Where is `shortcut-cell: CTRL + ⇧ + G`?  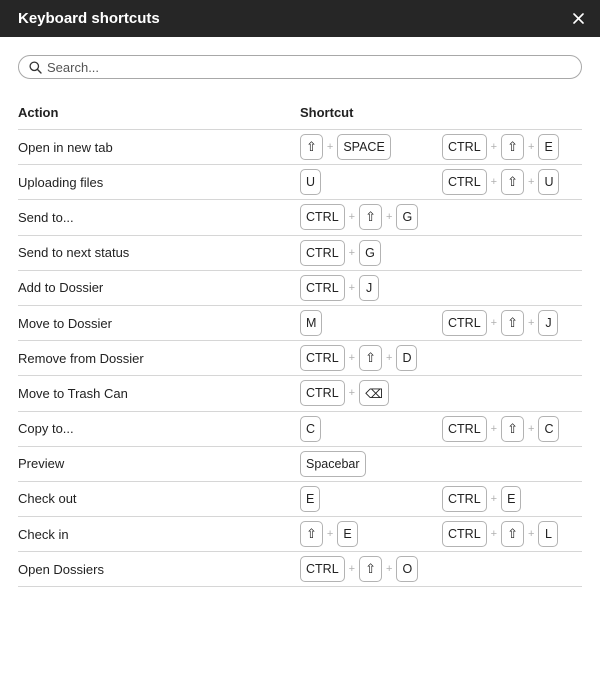 shortcut-cell: CTRL + ⇧ + G is located at coordinates (441, 217).